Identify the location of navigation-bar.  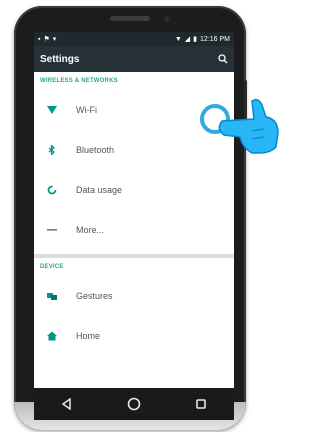
(134, 404).